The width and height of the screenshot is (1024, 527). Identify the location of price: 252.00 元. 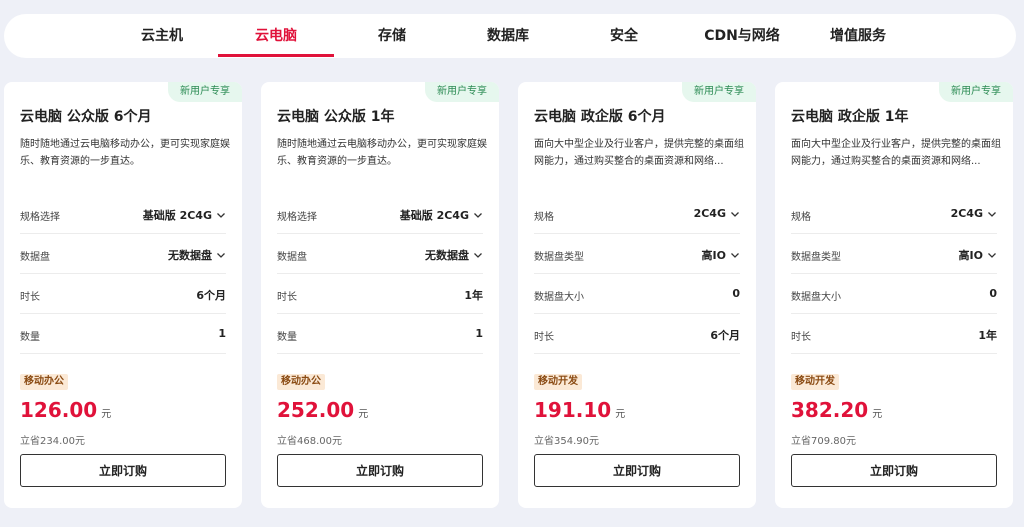
(322, 410).